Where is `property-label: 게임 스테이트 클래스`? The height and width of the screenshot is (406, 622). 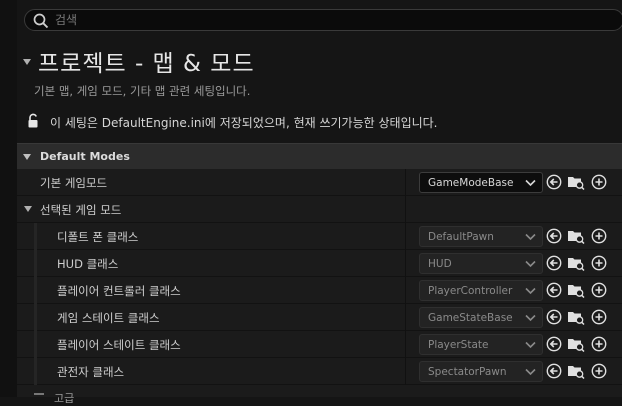
property-label: 게임 스테이트 클래스 is located at coordinates (108, 318).